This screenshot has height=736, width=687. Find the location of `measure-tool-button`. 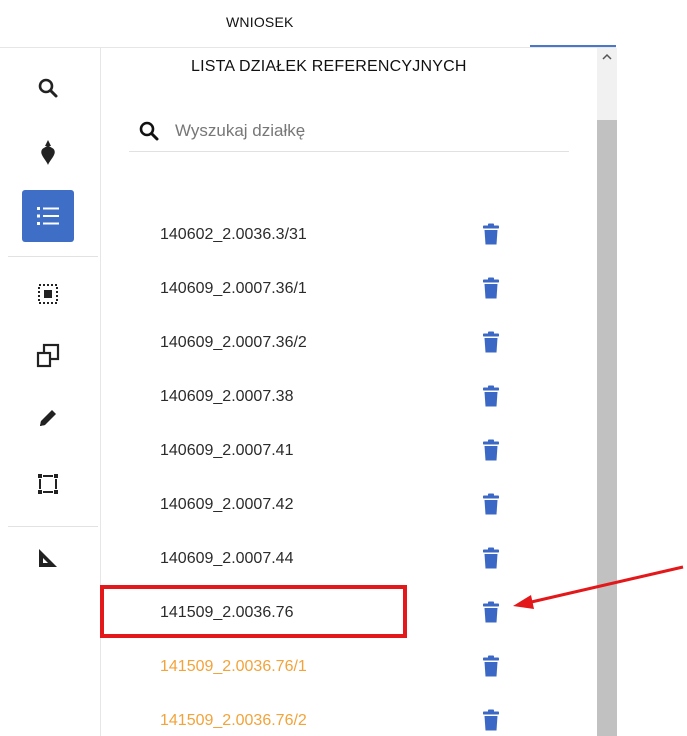

measure-tool-button is located at coordinates (48, 558).